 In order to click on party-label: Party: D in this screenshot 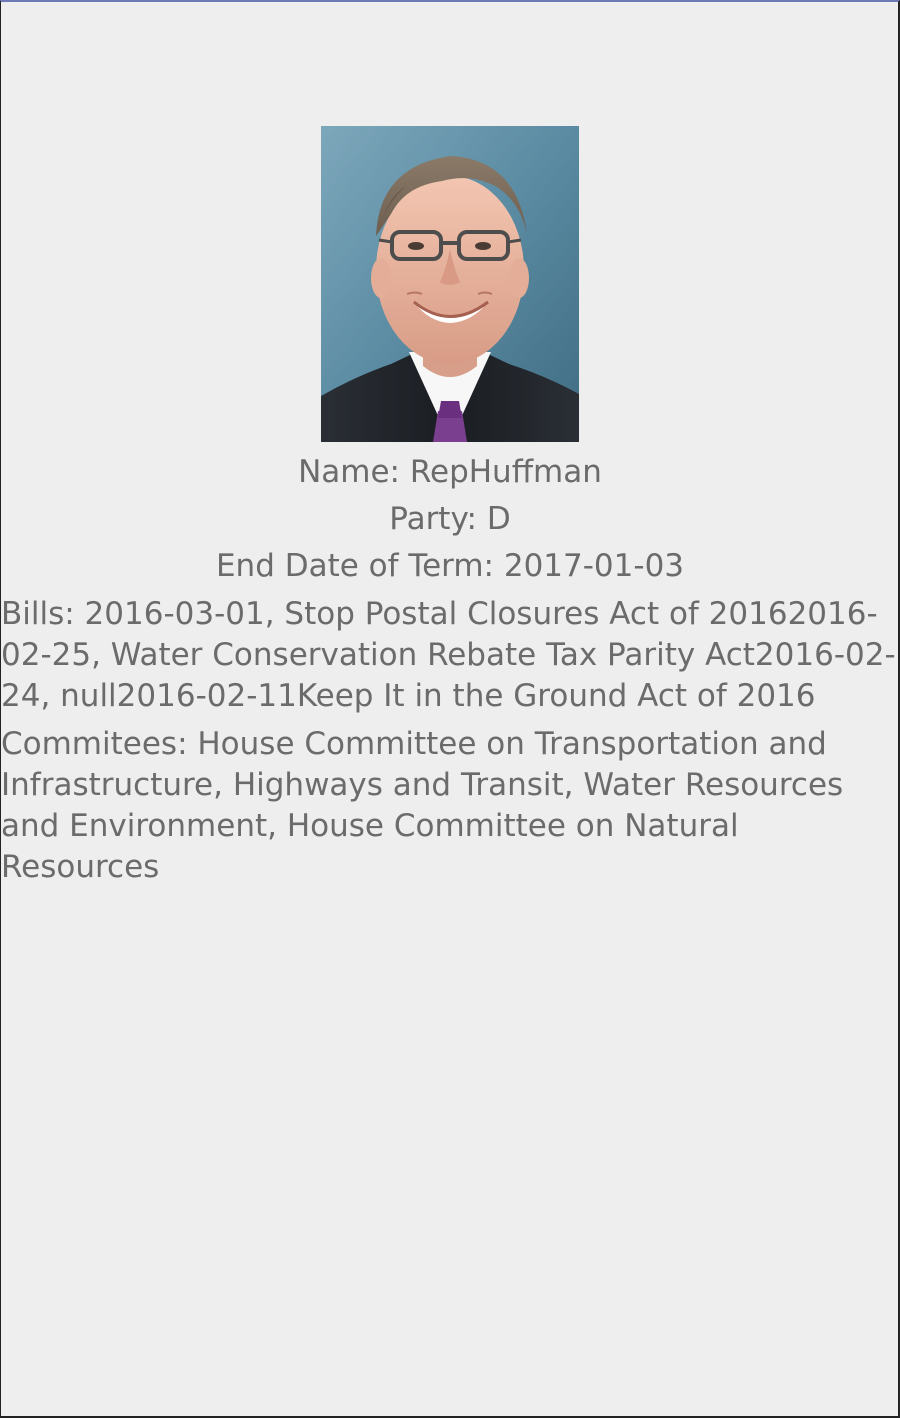, I will do `click(450, 519)`.